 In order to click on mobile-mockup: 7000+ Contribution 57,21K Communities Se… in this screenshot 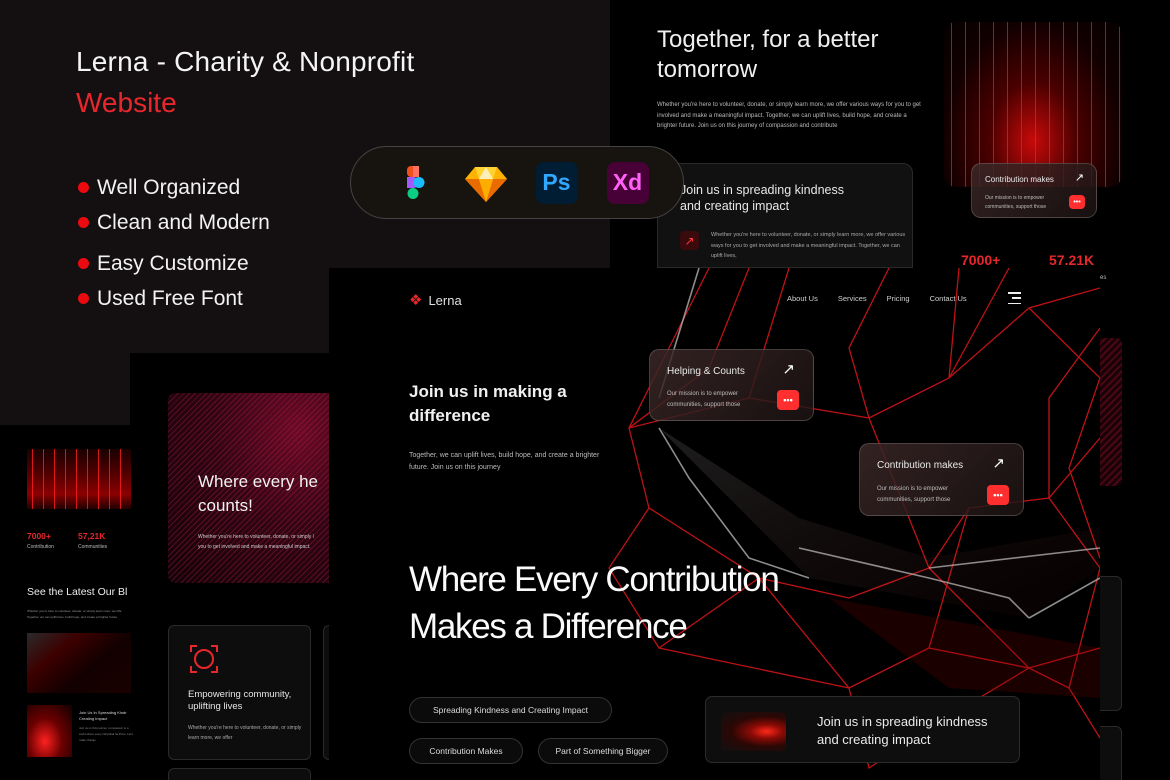, I will do `click(70, 602)`.